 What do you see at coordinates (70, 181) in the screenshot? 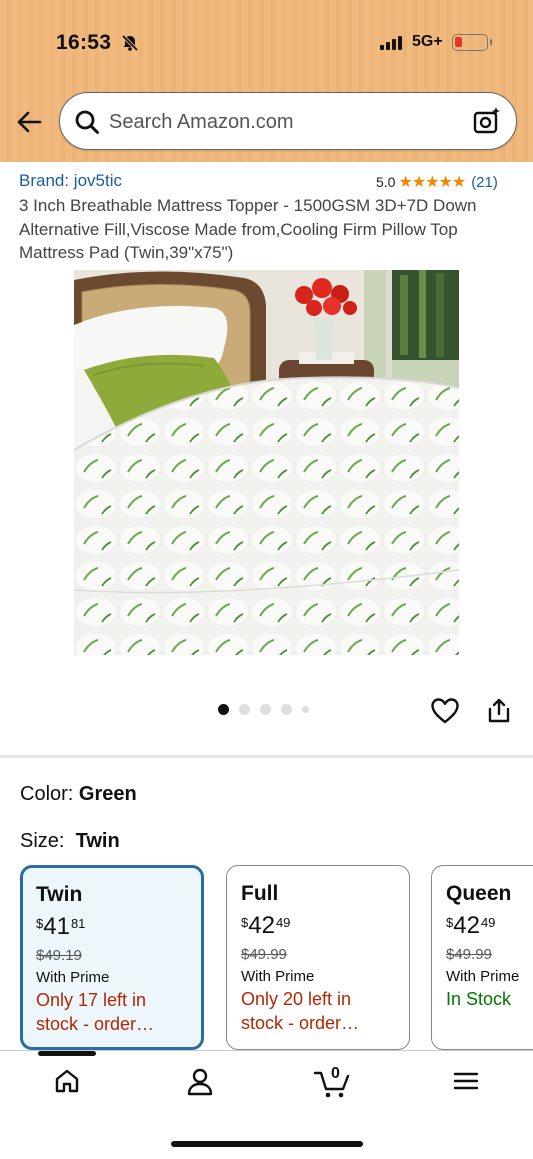
I see `brand-link: Brand: jov5tic` at bounding box center [70, 181].